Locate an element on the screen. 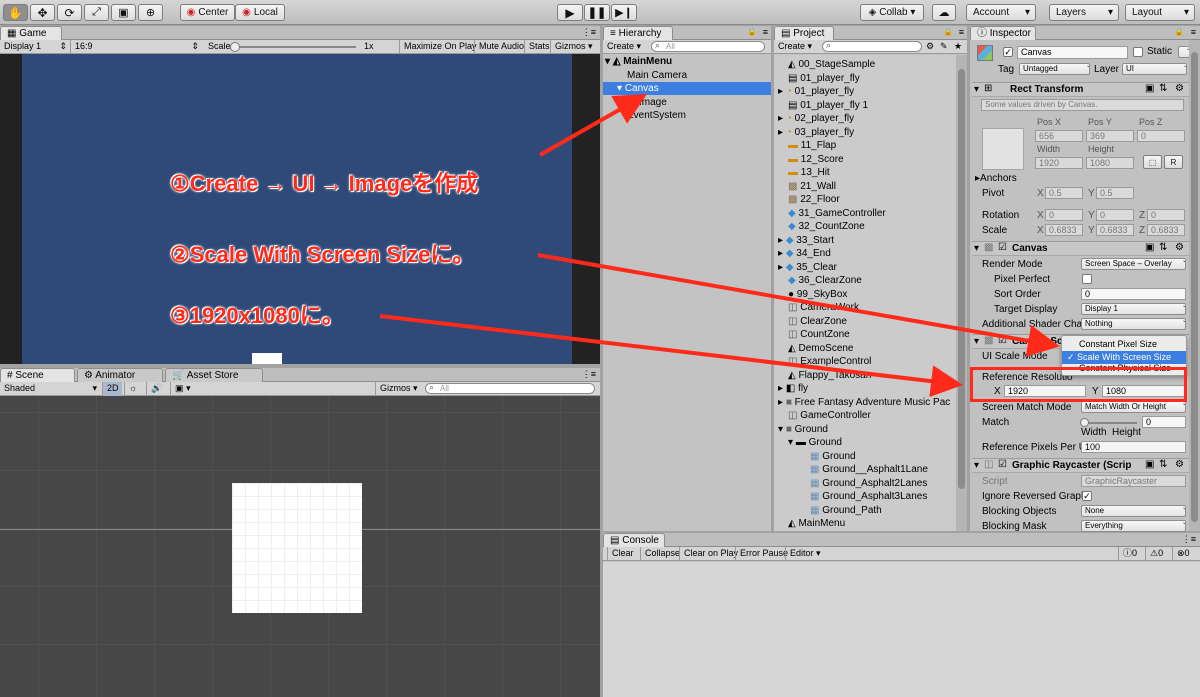 Image resolution: width=1200 pixels, height=697 pixels. tab-hierarchy: ≡ Hierarchy is located at coordinates (638, 33).